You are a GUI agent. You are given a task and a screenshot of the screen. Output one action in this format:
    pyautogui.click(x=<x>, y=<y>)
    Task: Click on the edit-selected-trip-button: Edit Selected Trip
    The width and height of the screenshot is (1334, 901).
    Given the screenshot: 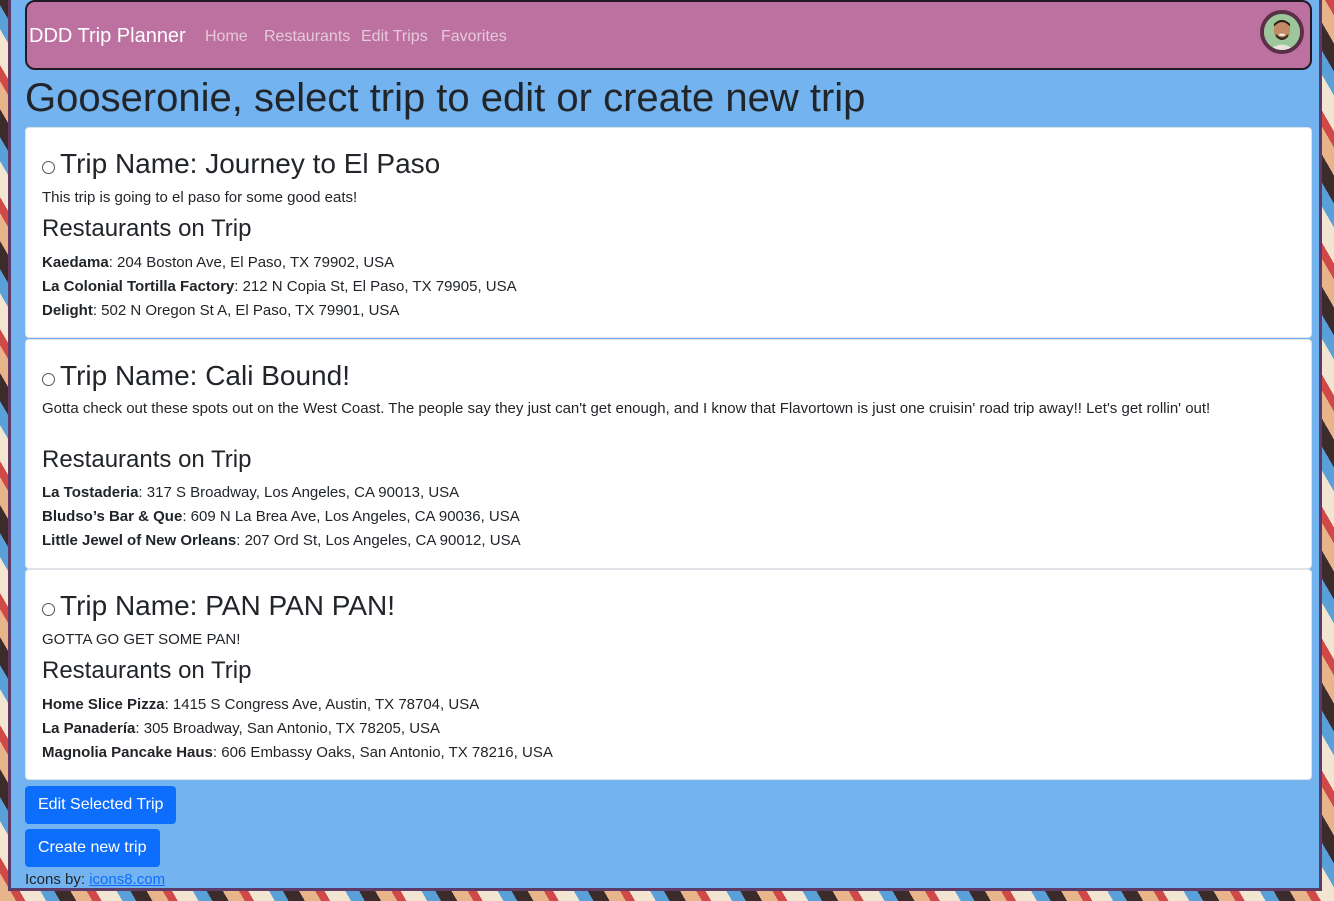 What is the action you would take?
    pyautogui.click(x=101, y=805)
    